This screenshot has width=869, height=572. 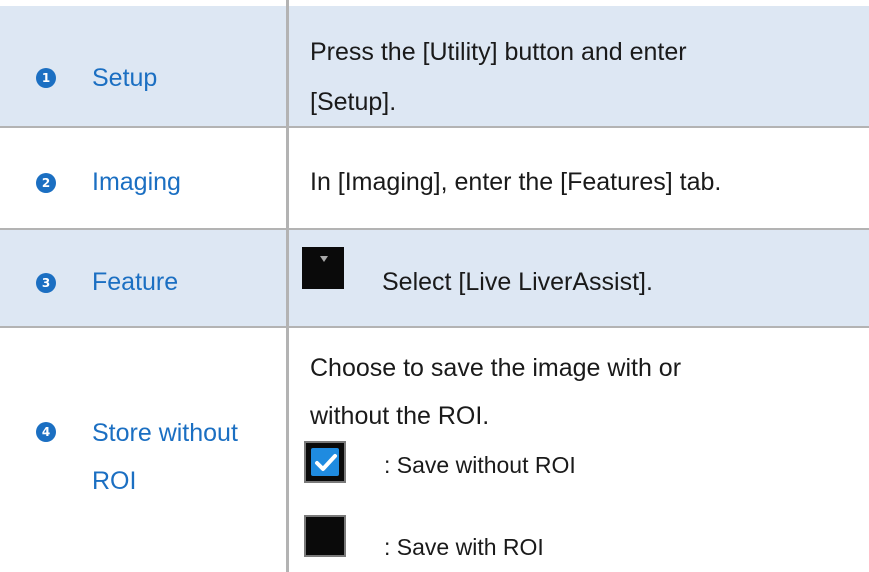 What do you see at coordinates (46, 283) in the screenshot?
I see `step-number-badge: 3` at bounding box center [46, 283].